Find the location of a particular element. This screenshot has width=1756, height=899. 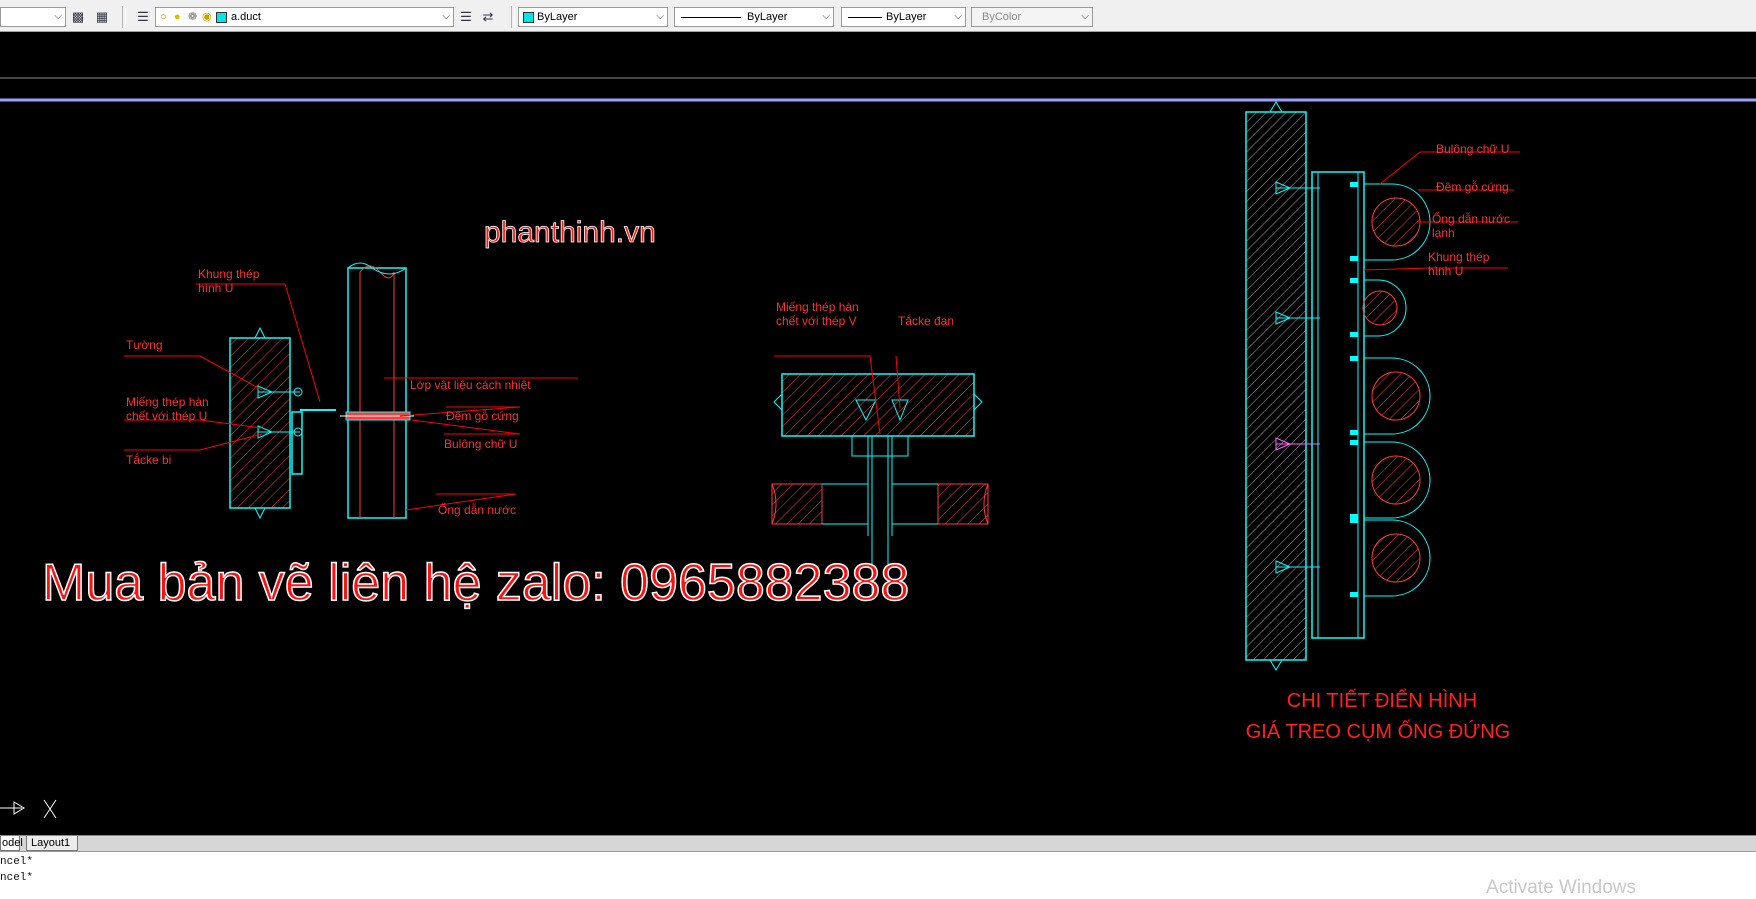

plotstyle-combo: ByColor ⌵ is located at coordinates (1032, 17).